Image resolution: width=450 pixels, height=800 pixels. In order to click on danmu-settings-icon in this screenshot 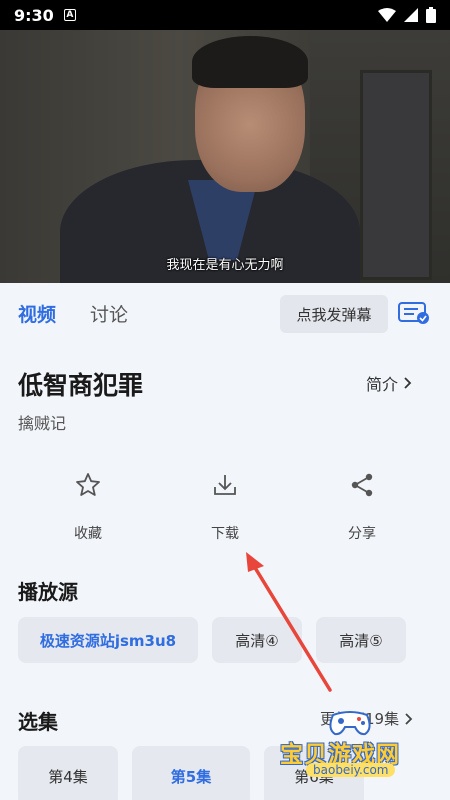, I will do `click(414, 313)`.